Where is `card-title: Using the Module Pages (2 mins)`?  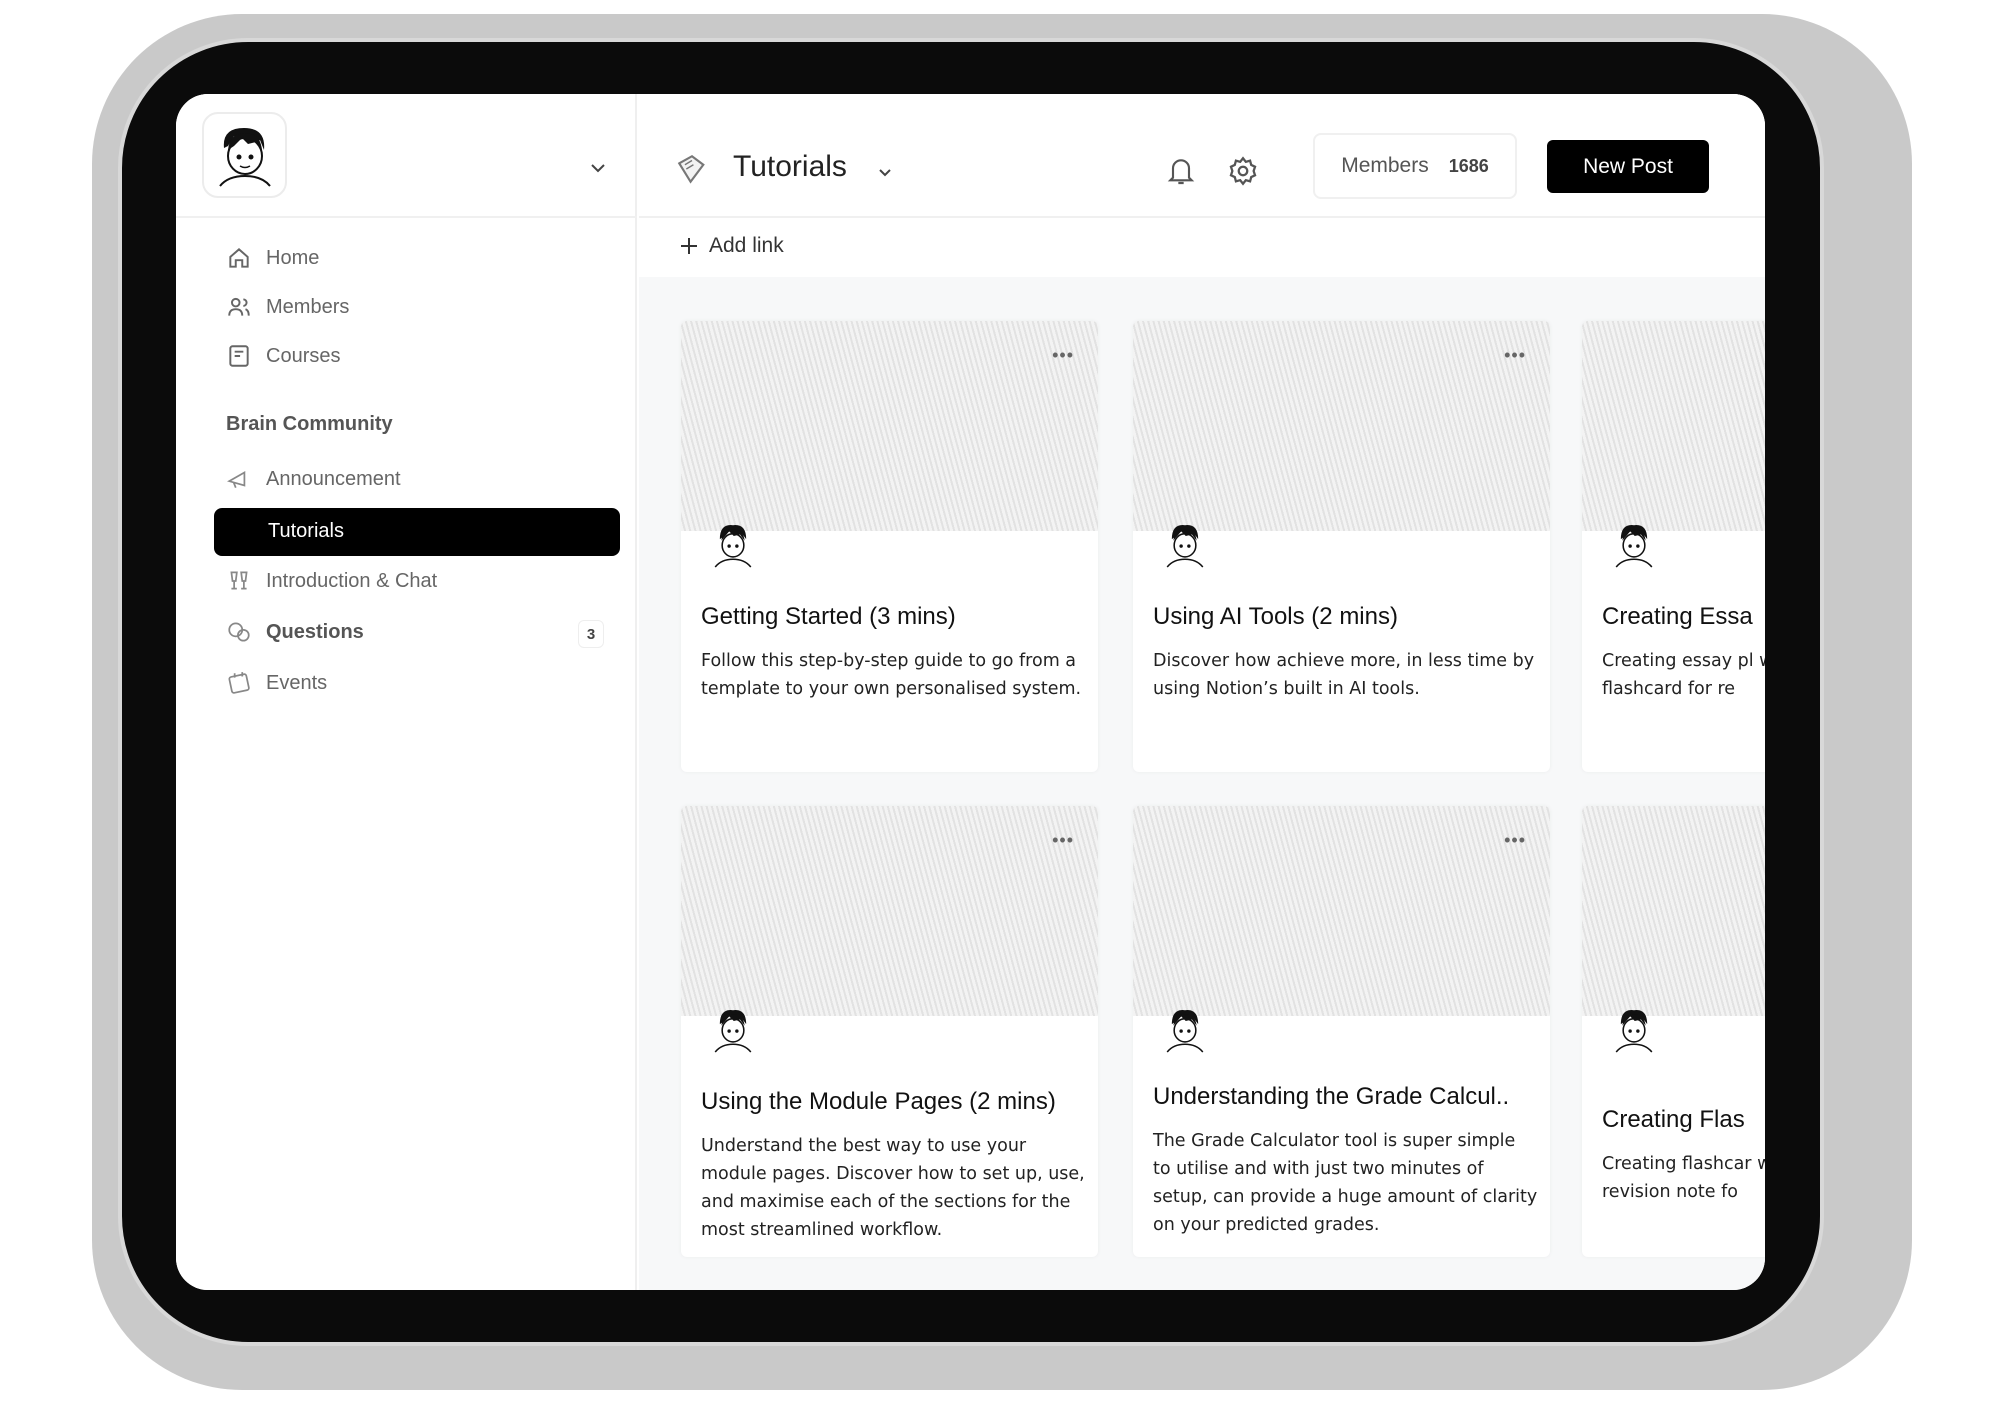 card-title: Using the Module Pages (2 mins) is located at coordinates (878, 1101).